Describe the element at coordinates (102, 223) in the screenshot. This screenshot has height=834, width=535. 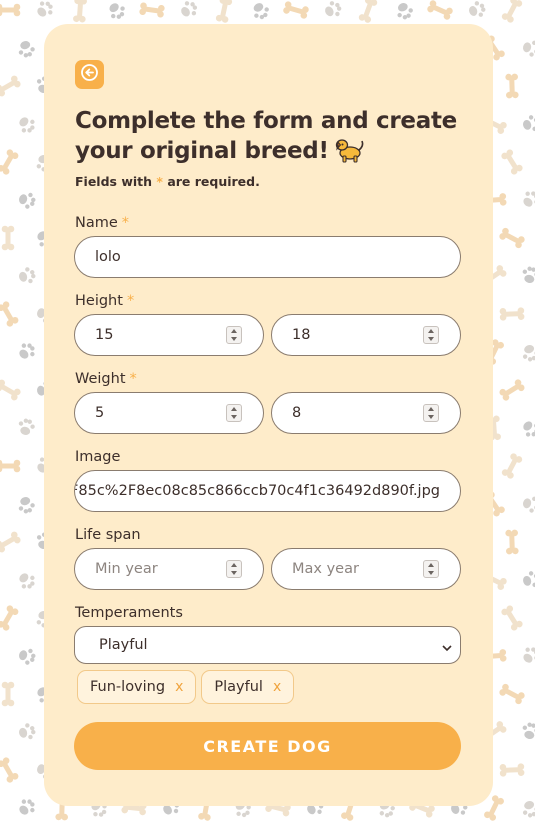
I see `name-label: Name *` at that location.